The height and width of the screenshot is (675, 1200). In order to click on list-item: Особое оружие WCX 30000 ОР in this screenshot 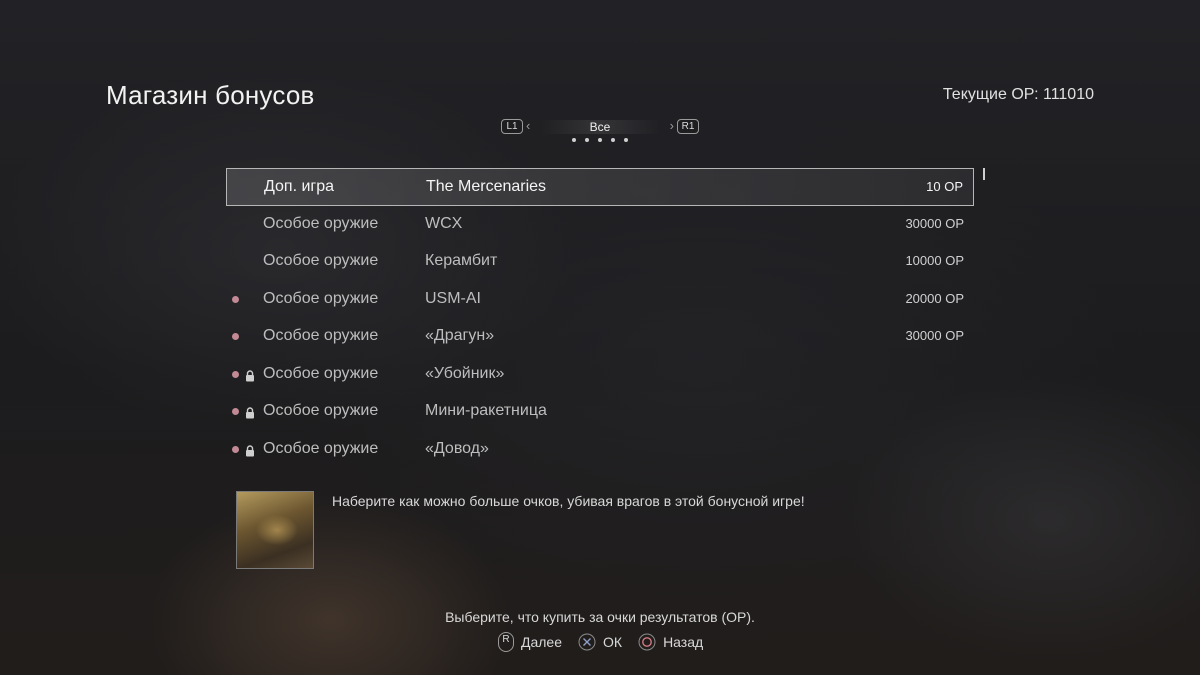, I will do `click(600, 225)`.